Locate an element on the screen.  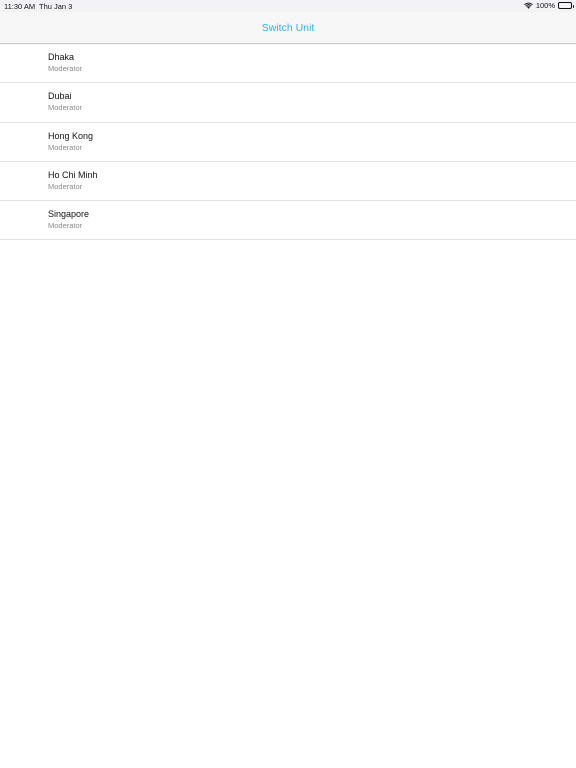
list-item-dubai: Dubai Moderator is located at coordinates (288, 103).